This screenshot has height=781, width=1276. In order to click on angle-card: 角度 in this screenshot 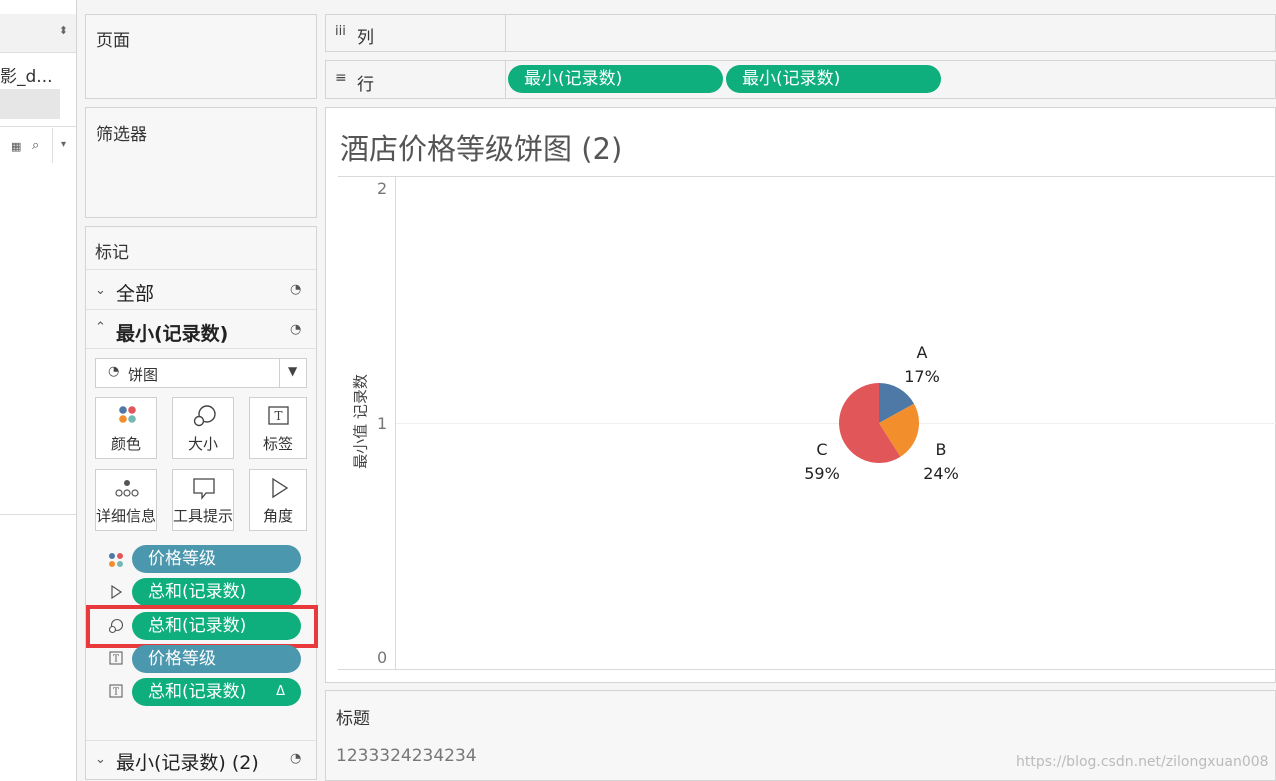, I will do `click(278, 500)`.